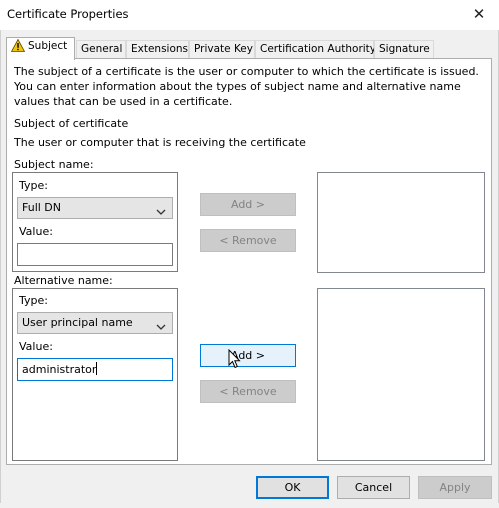 This screenshot has height=508, width=499. I want to click on cancel-button: Cancel, so click(373, 487).